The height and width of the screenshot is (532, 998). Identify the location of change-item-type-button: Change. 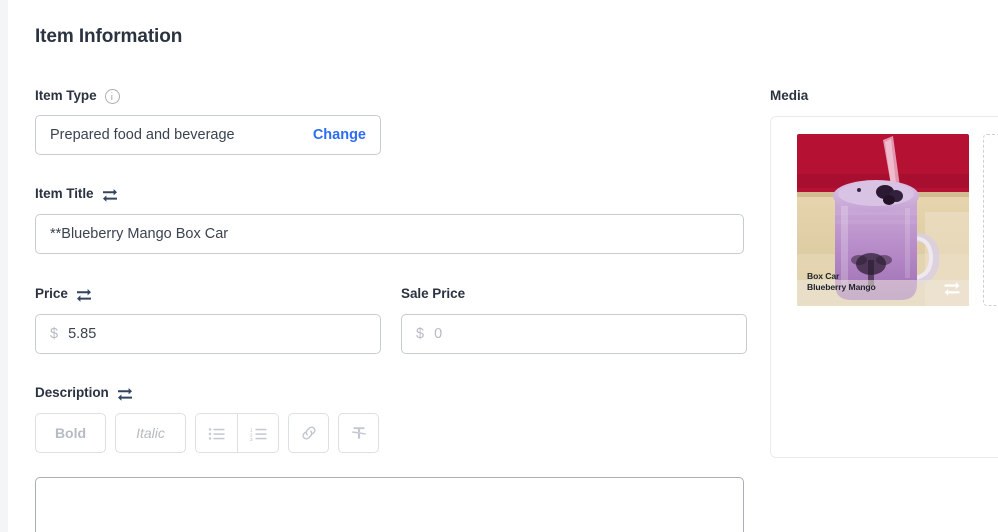
(339, 135).